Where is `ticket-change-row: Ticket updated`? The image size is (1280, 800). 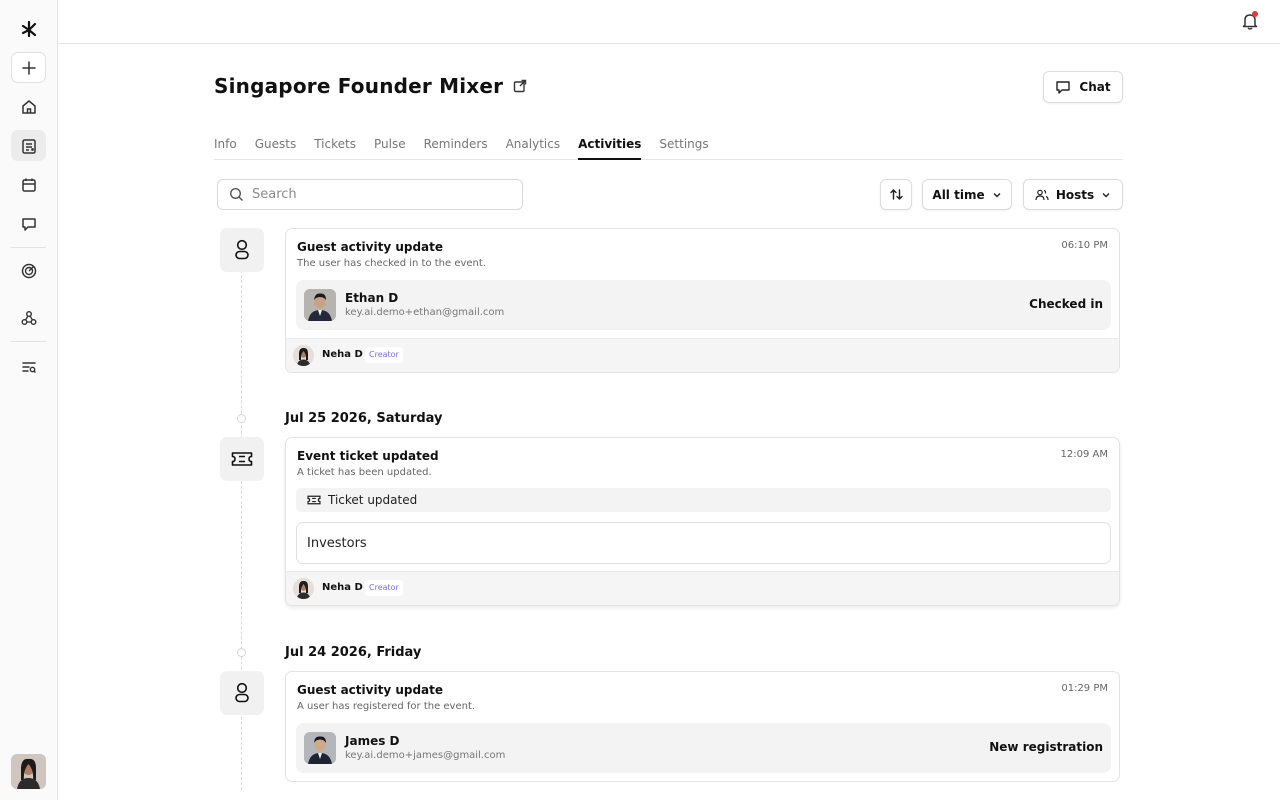
ticket-change-row: Ticket updated is located at coordinates (703, 500).